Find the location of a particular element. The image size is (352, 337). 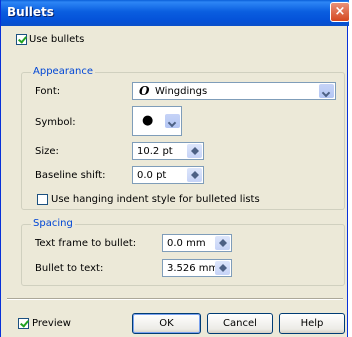

close-button: × is located at coordinates (340, 12).